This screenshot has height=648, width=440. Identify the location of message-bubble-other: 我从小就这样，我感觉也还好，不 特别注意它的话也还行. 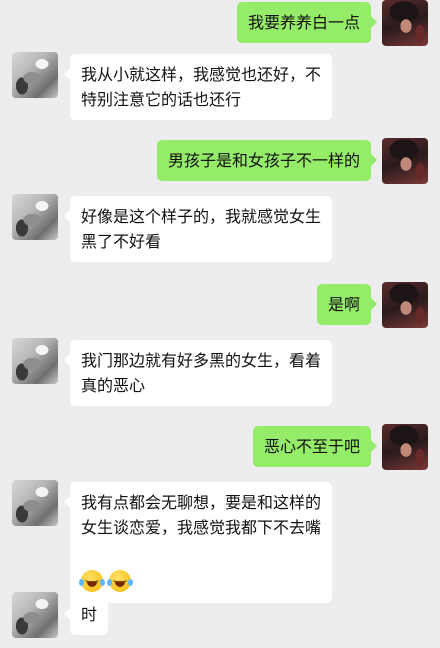
(198, 87).